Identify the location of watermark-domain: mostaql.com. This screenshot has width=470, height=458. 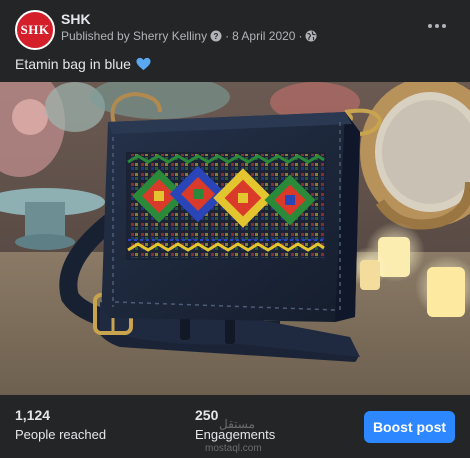
(233, 449).